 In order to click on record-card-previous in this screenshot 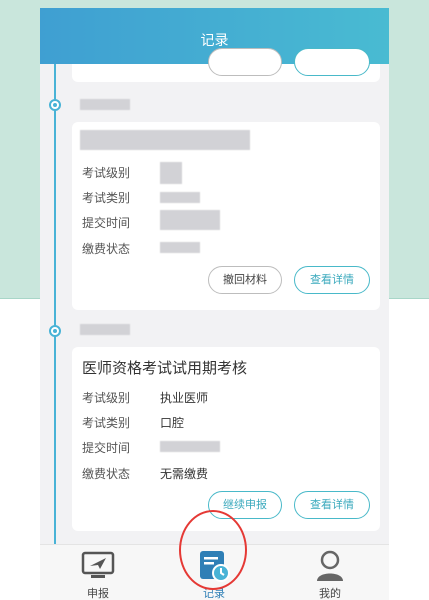, I will do `click(226, 65)`.